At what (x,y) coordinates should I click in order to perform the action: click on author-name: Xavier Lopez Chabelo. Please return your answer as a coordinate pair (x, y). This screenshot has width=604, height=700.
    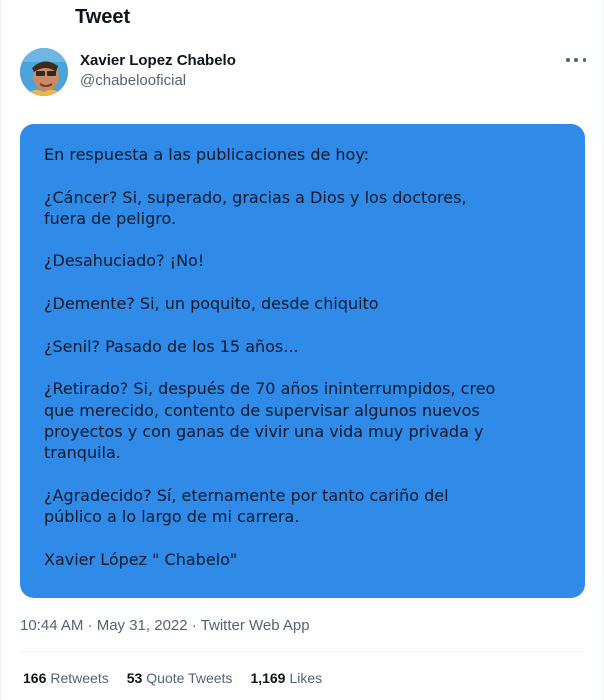
    Looking at the image, I should click on (158, 60).